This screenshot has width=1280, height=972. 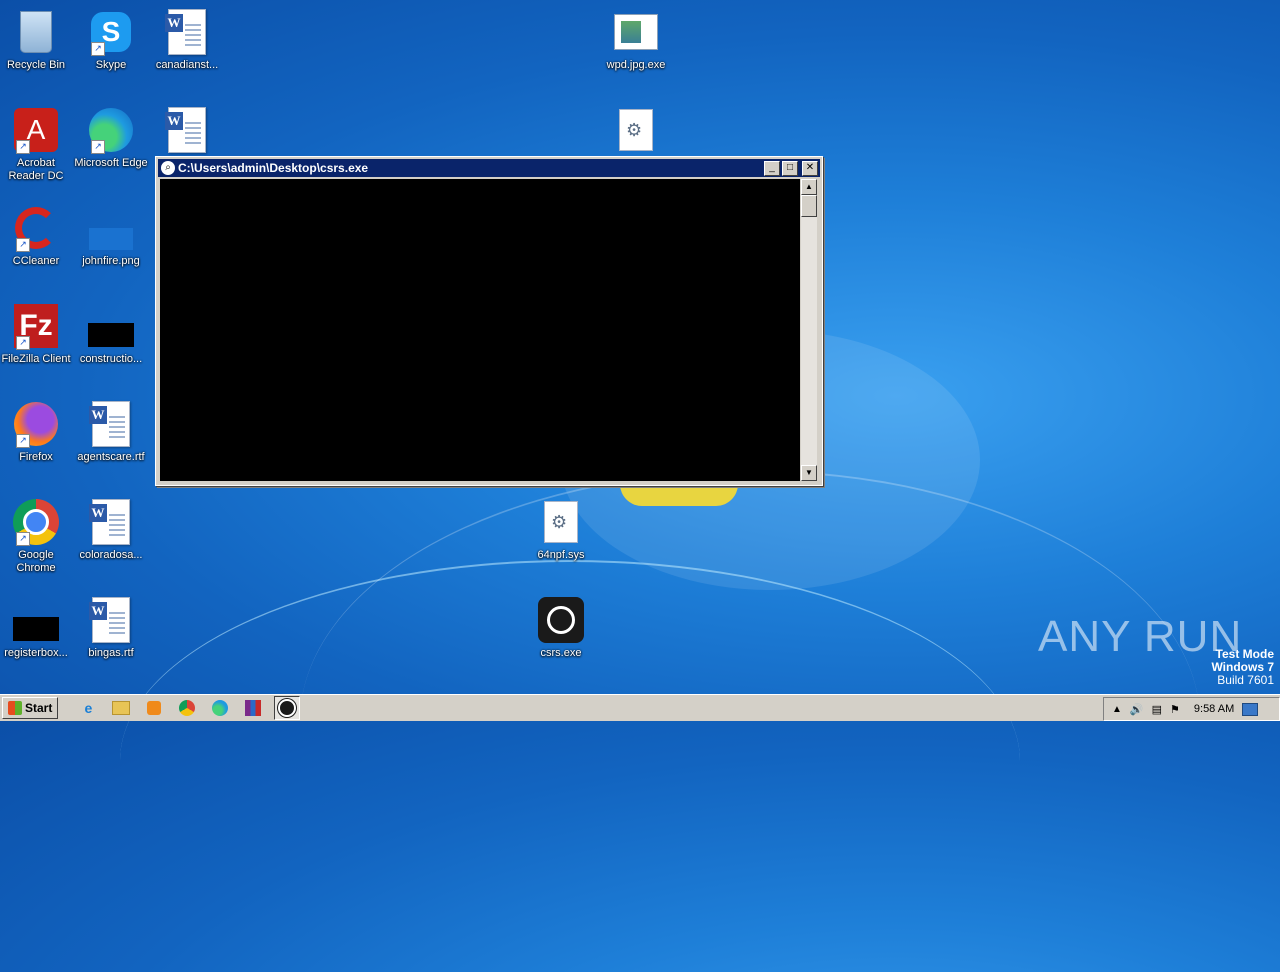 I want to click on test-mode-notice: Test Mode Windows 7 Build 7601, so click(x=1242, y=667).